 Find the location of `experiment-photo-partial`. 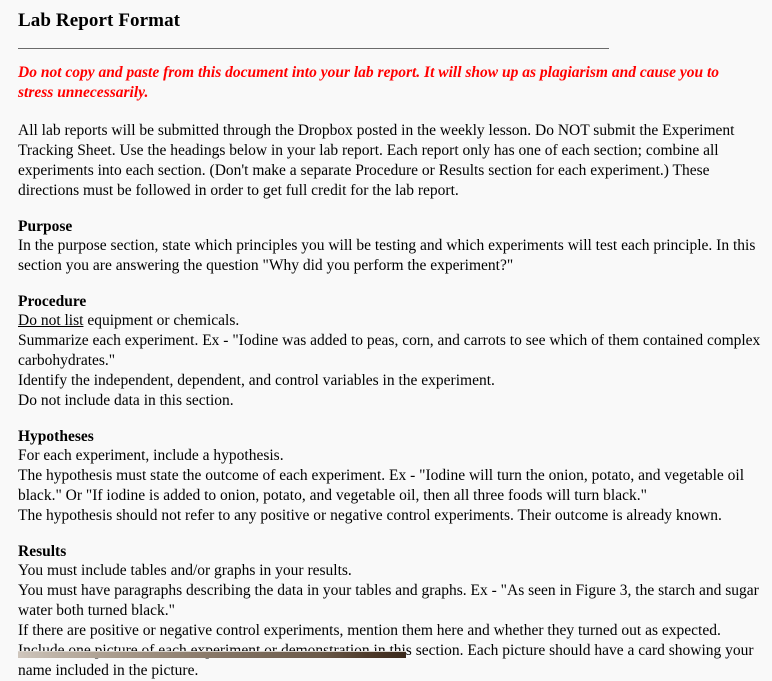

experiment-photo-partial is located at coordinates (212, 654).